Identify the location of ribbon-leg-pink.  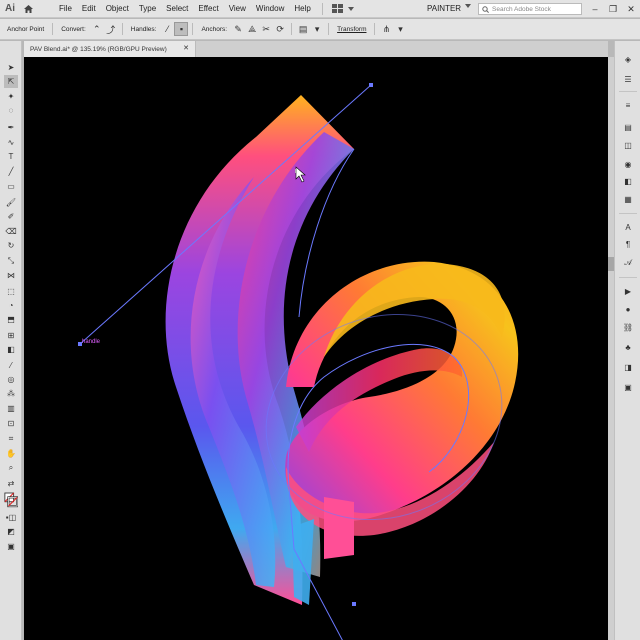
(339, 528).